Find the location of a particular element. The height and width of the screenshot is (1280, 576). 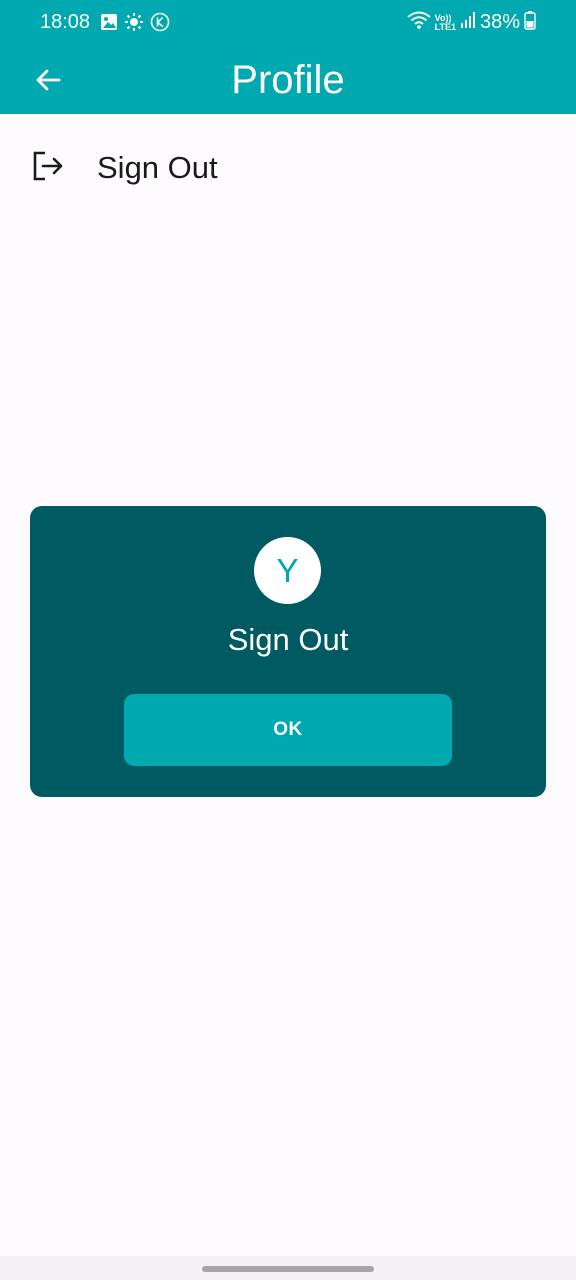

dialog-title: Sign Out is located at coordinates (288, 639).